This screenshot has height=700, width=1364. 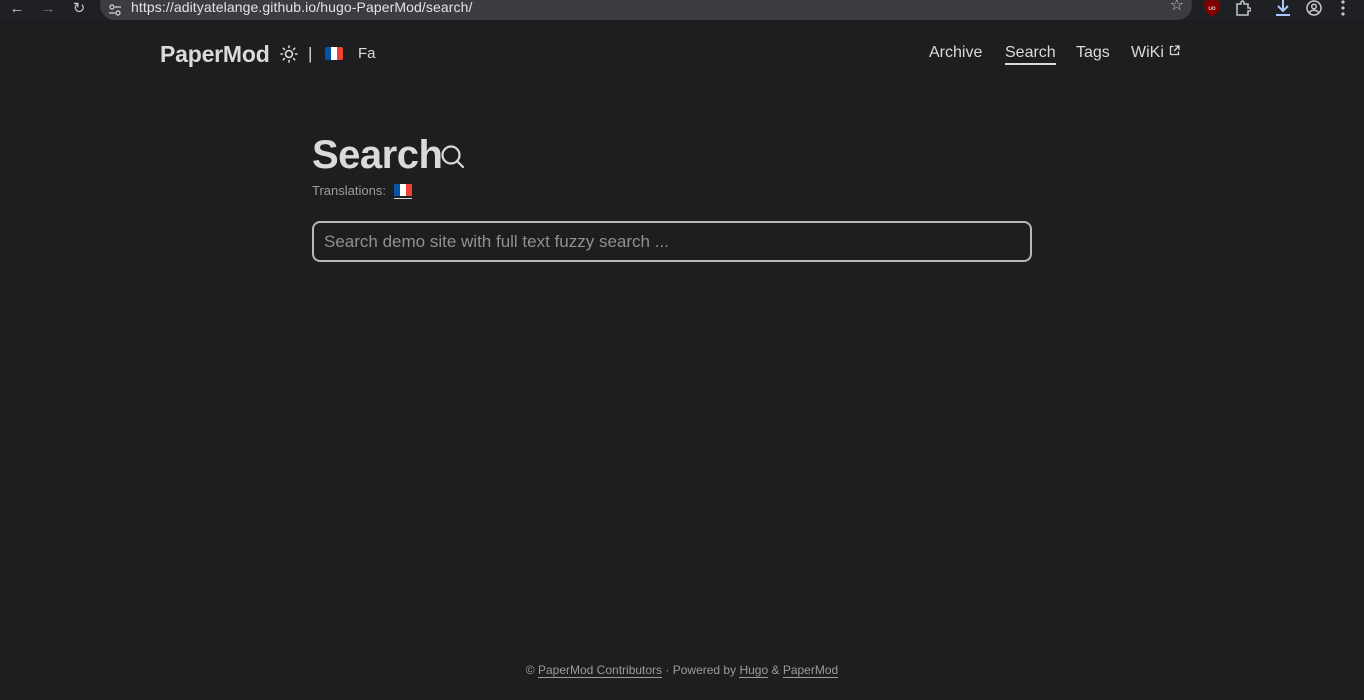 I want to click on ublock-icon: uo, so click(x=1212, y=9).